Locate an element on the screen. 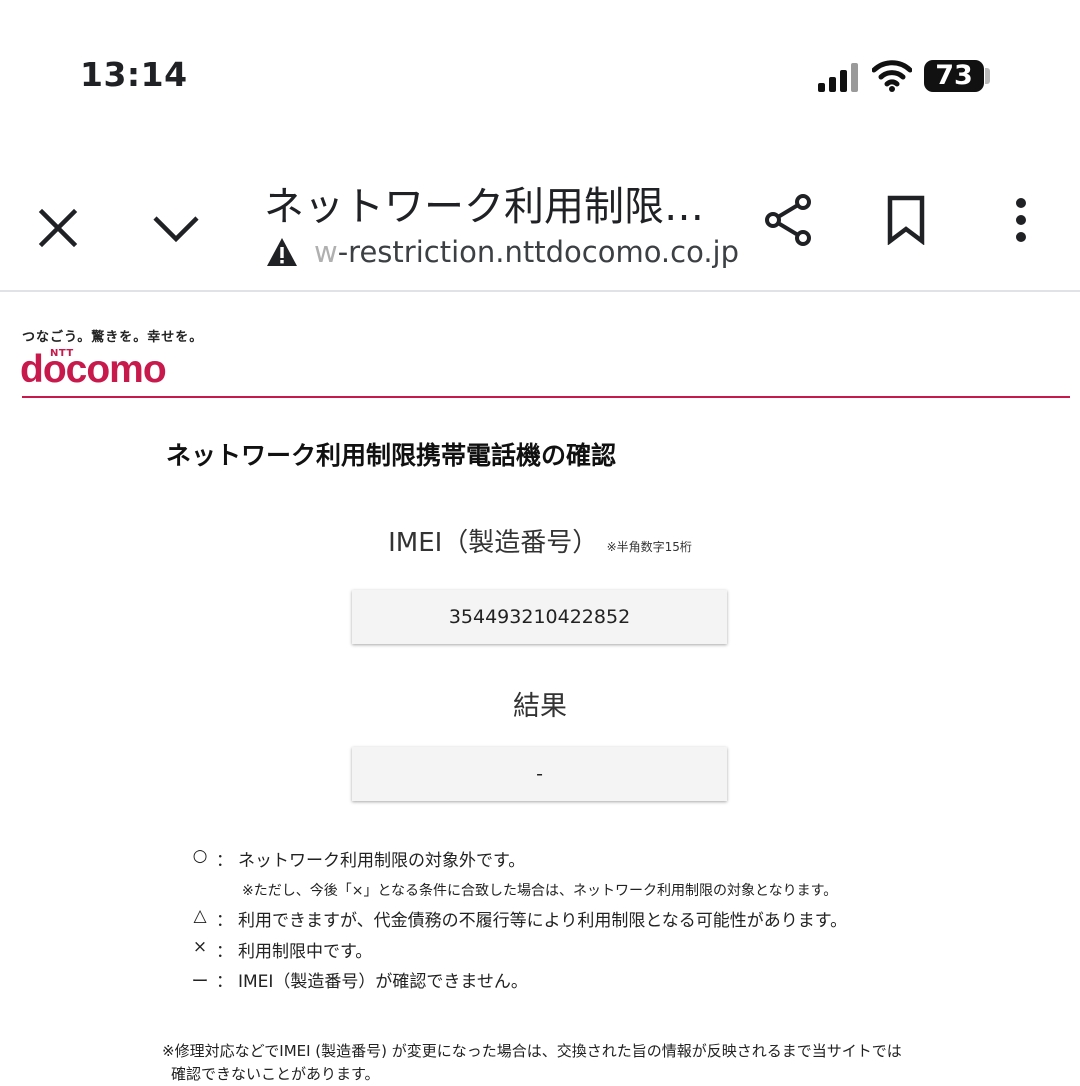 This screenshot has width=1080, height=1086. battery-cap is located at coordinates (987, 76).